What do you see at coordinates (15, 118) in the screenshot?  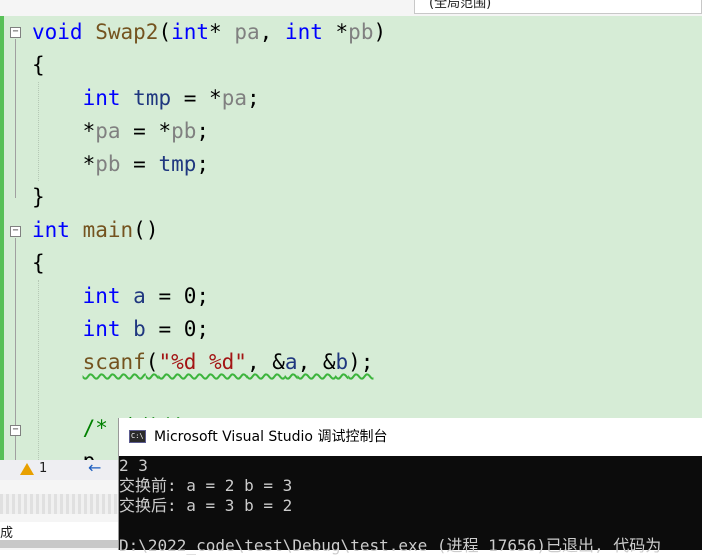 I see `fold-guide` at bounding box center [15, 118].